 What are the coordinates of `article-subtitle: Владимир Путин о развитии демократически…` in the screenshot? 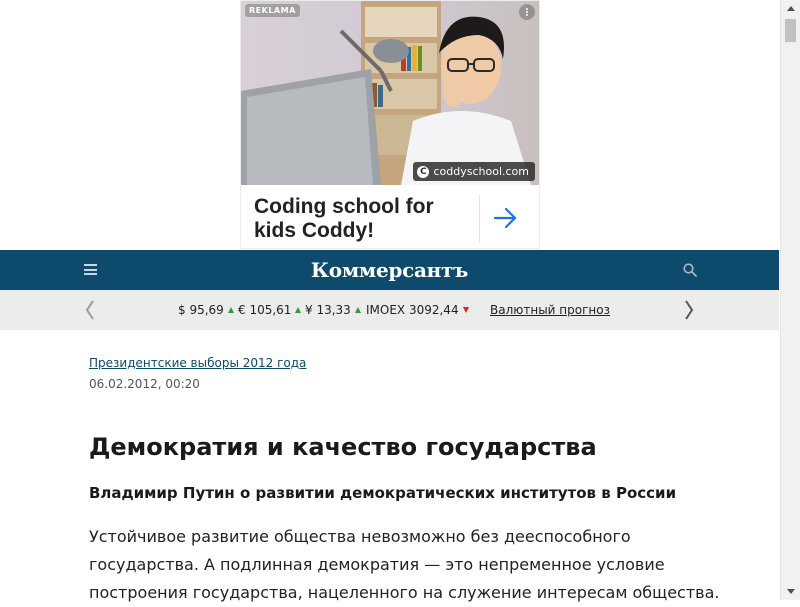 It's located at (383, 493).